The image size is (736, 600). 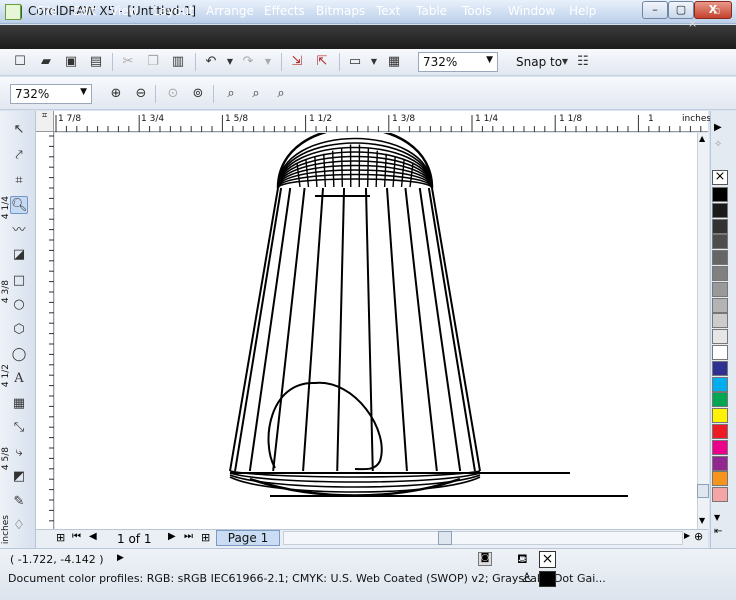 What do you see at coordinates (372, 121) in the screenshot?
I see `horizontal-ruler` at bounding box center [372, 121].